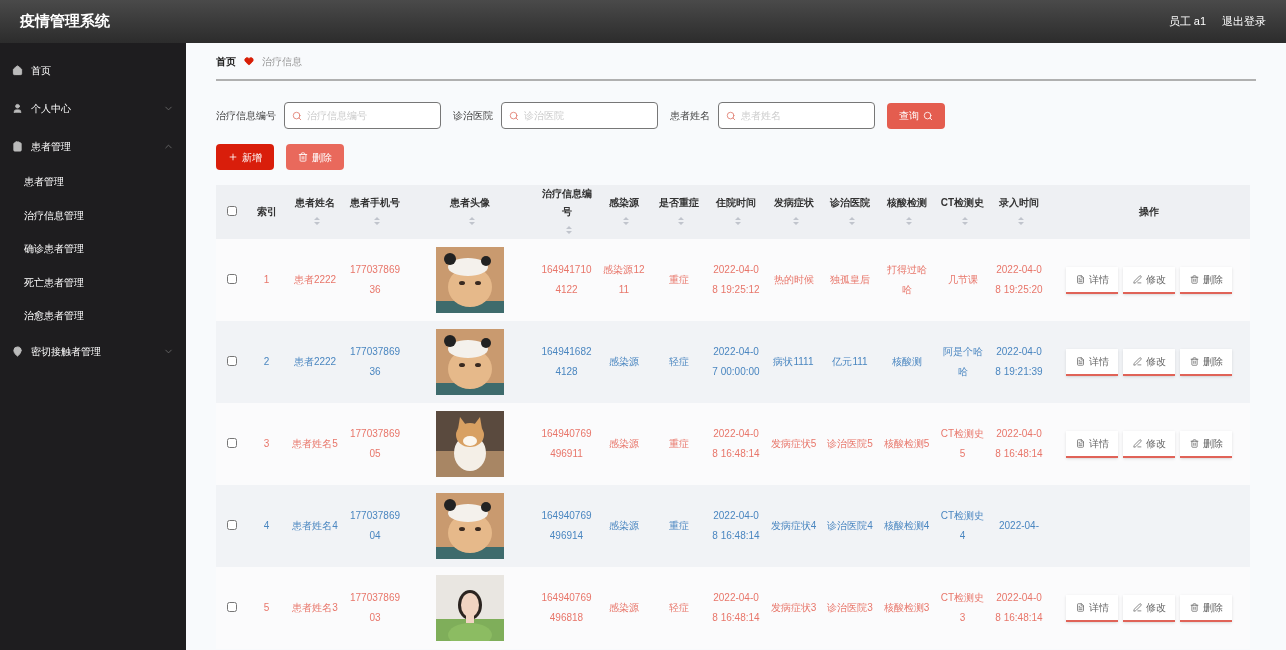 The width and height of the screenshot is (1286, 650). I want to click on column-header: 治疗信息编号, so click(566, 212).